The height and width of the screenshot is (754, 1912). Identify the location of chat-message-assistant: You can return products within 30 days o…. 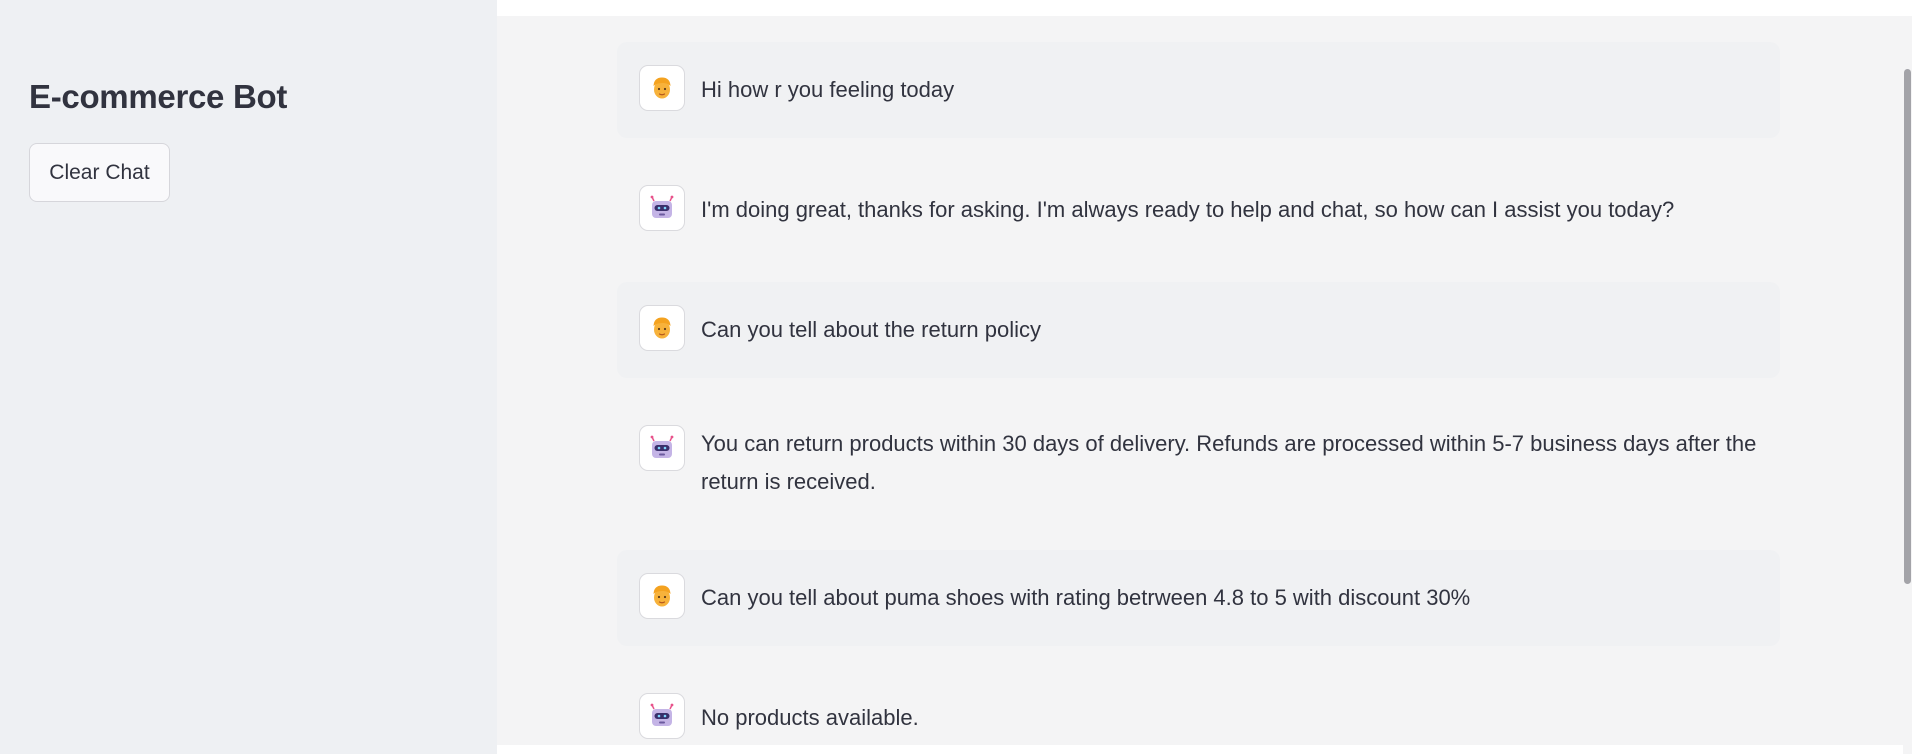
(1198, 465).